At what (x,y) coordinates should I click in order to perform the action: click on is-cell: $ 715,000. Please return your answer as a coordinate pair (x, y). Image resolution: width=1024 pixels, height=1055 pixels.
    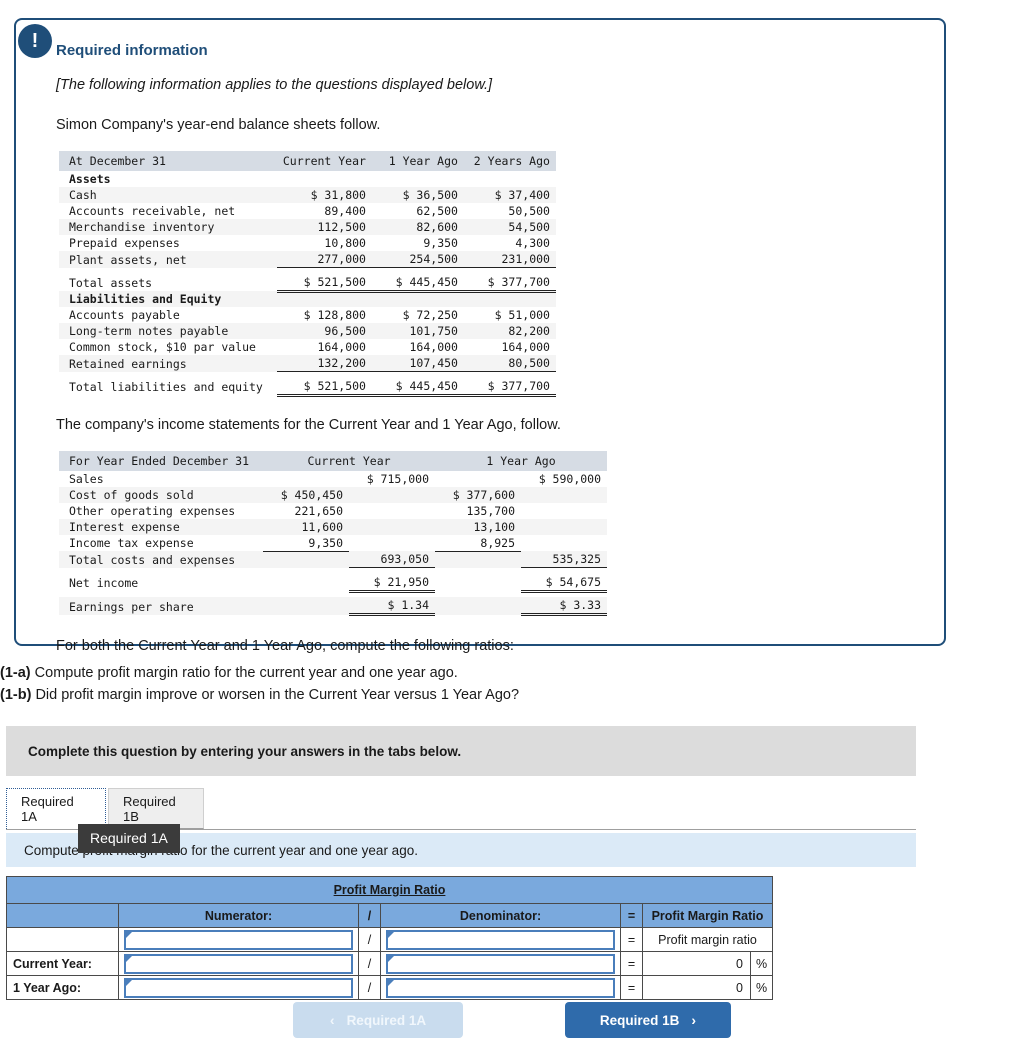
    Looking at the image, I should click on (398, 478).